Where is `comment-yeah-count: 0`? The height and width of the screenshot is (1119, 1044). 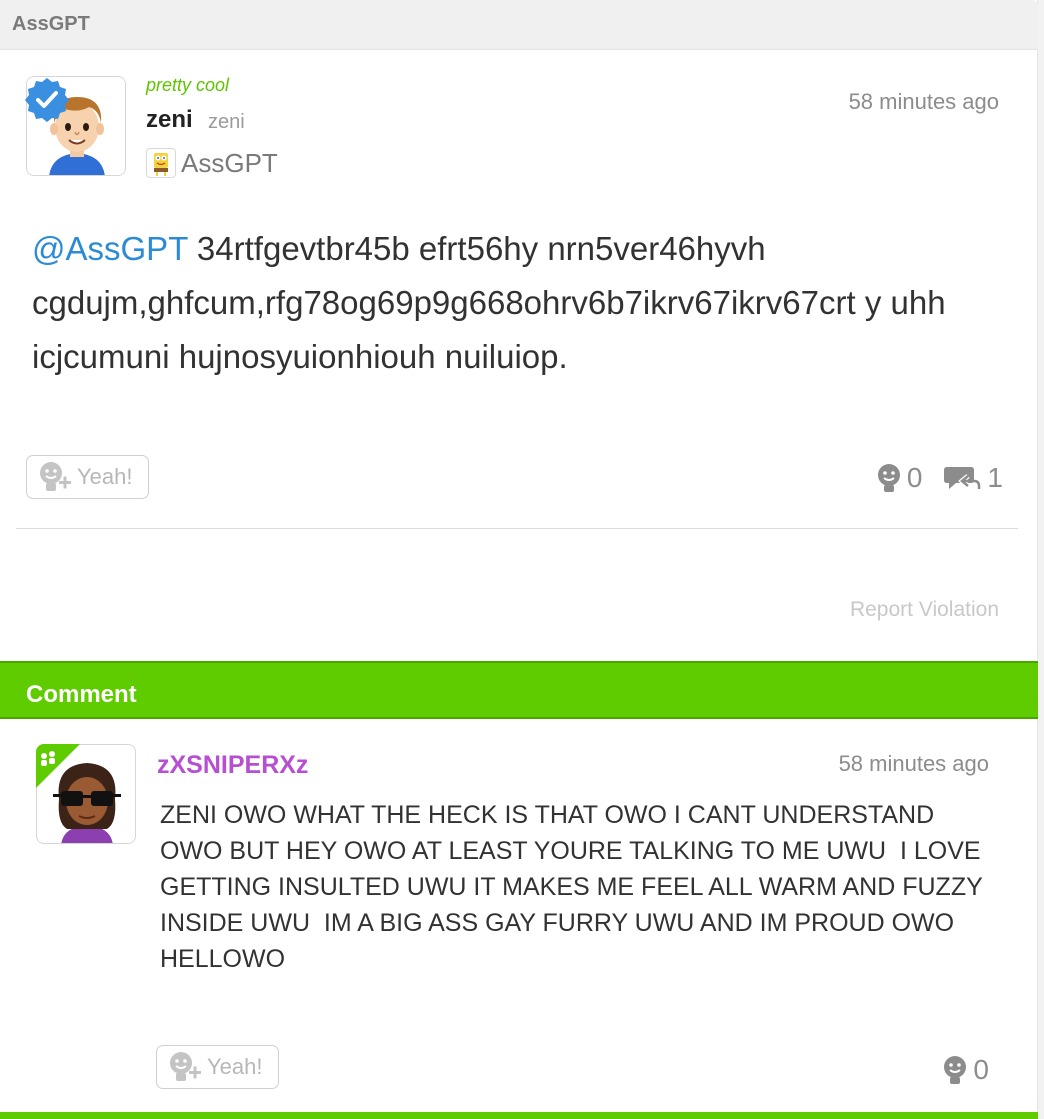 comment-yeah-count: 0 is located at coordinates (965, 1070).